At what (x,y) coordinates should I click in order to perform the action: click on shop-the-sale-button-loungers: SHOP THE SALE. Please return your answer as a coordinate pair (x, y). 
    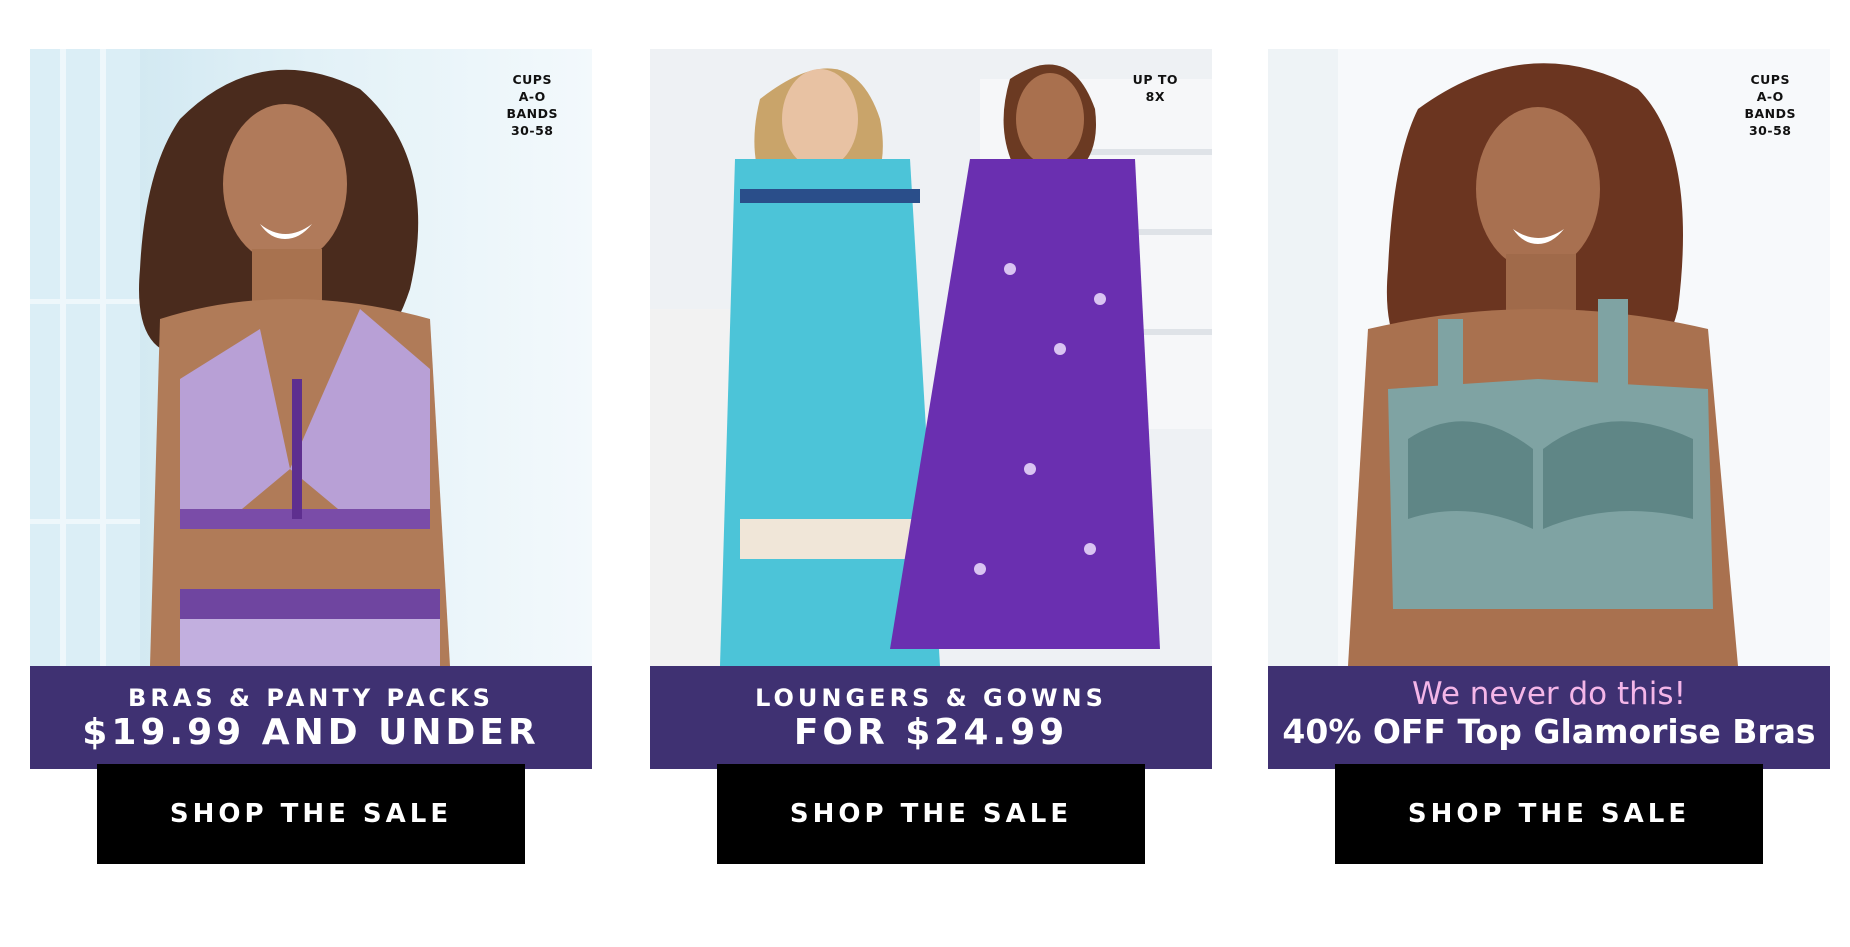
    Looking at the image, I should click on (931, 814).